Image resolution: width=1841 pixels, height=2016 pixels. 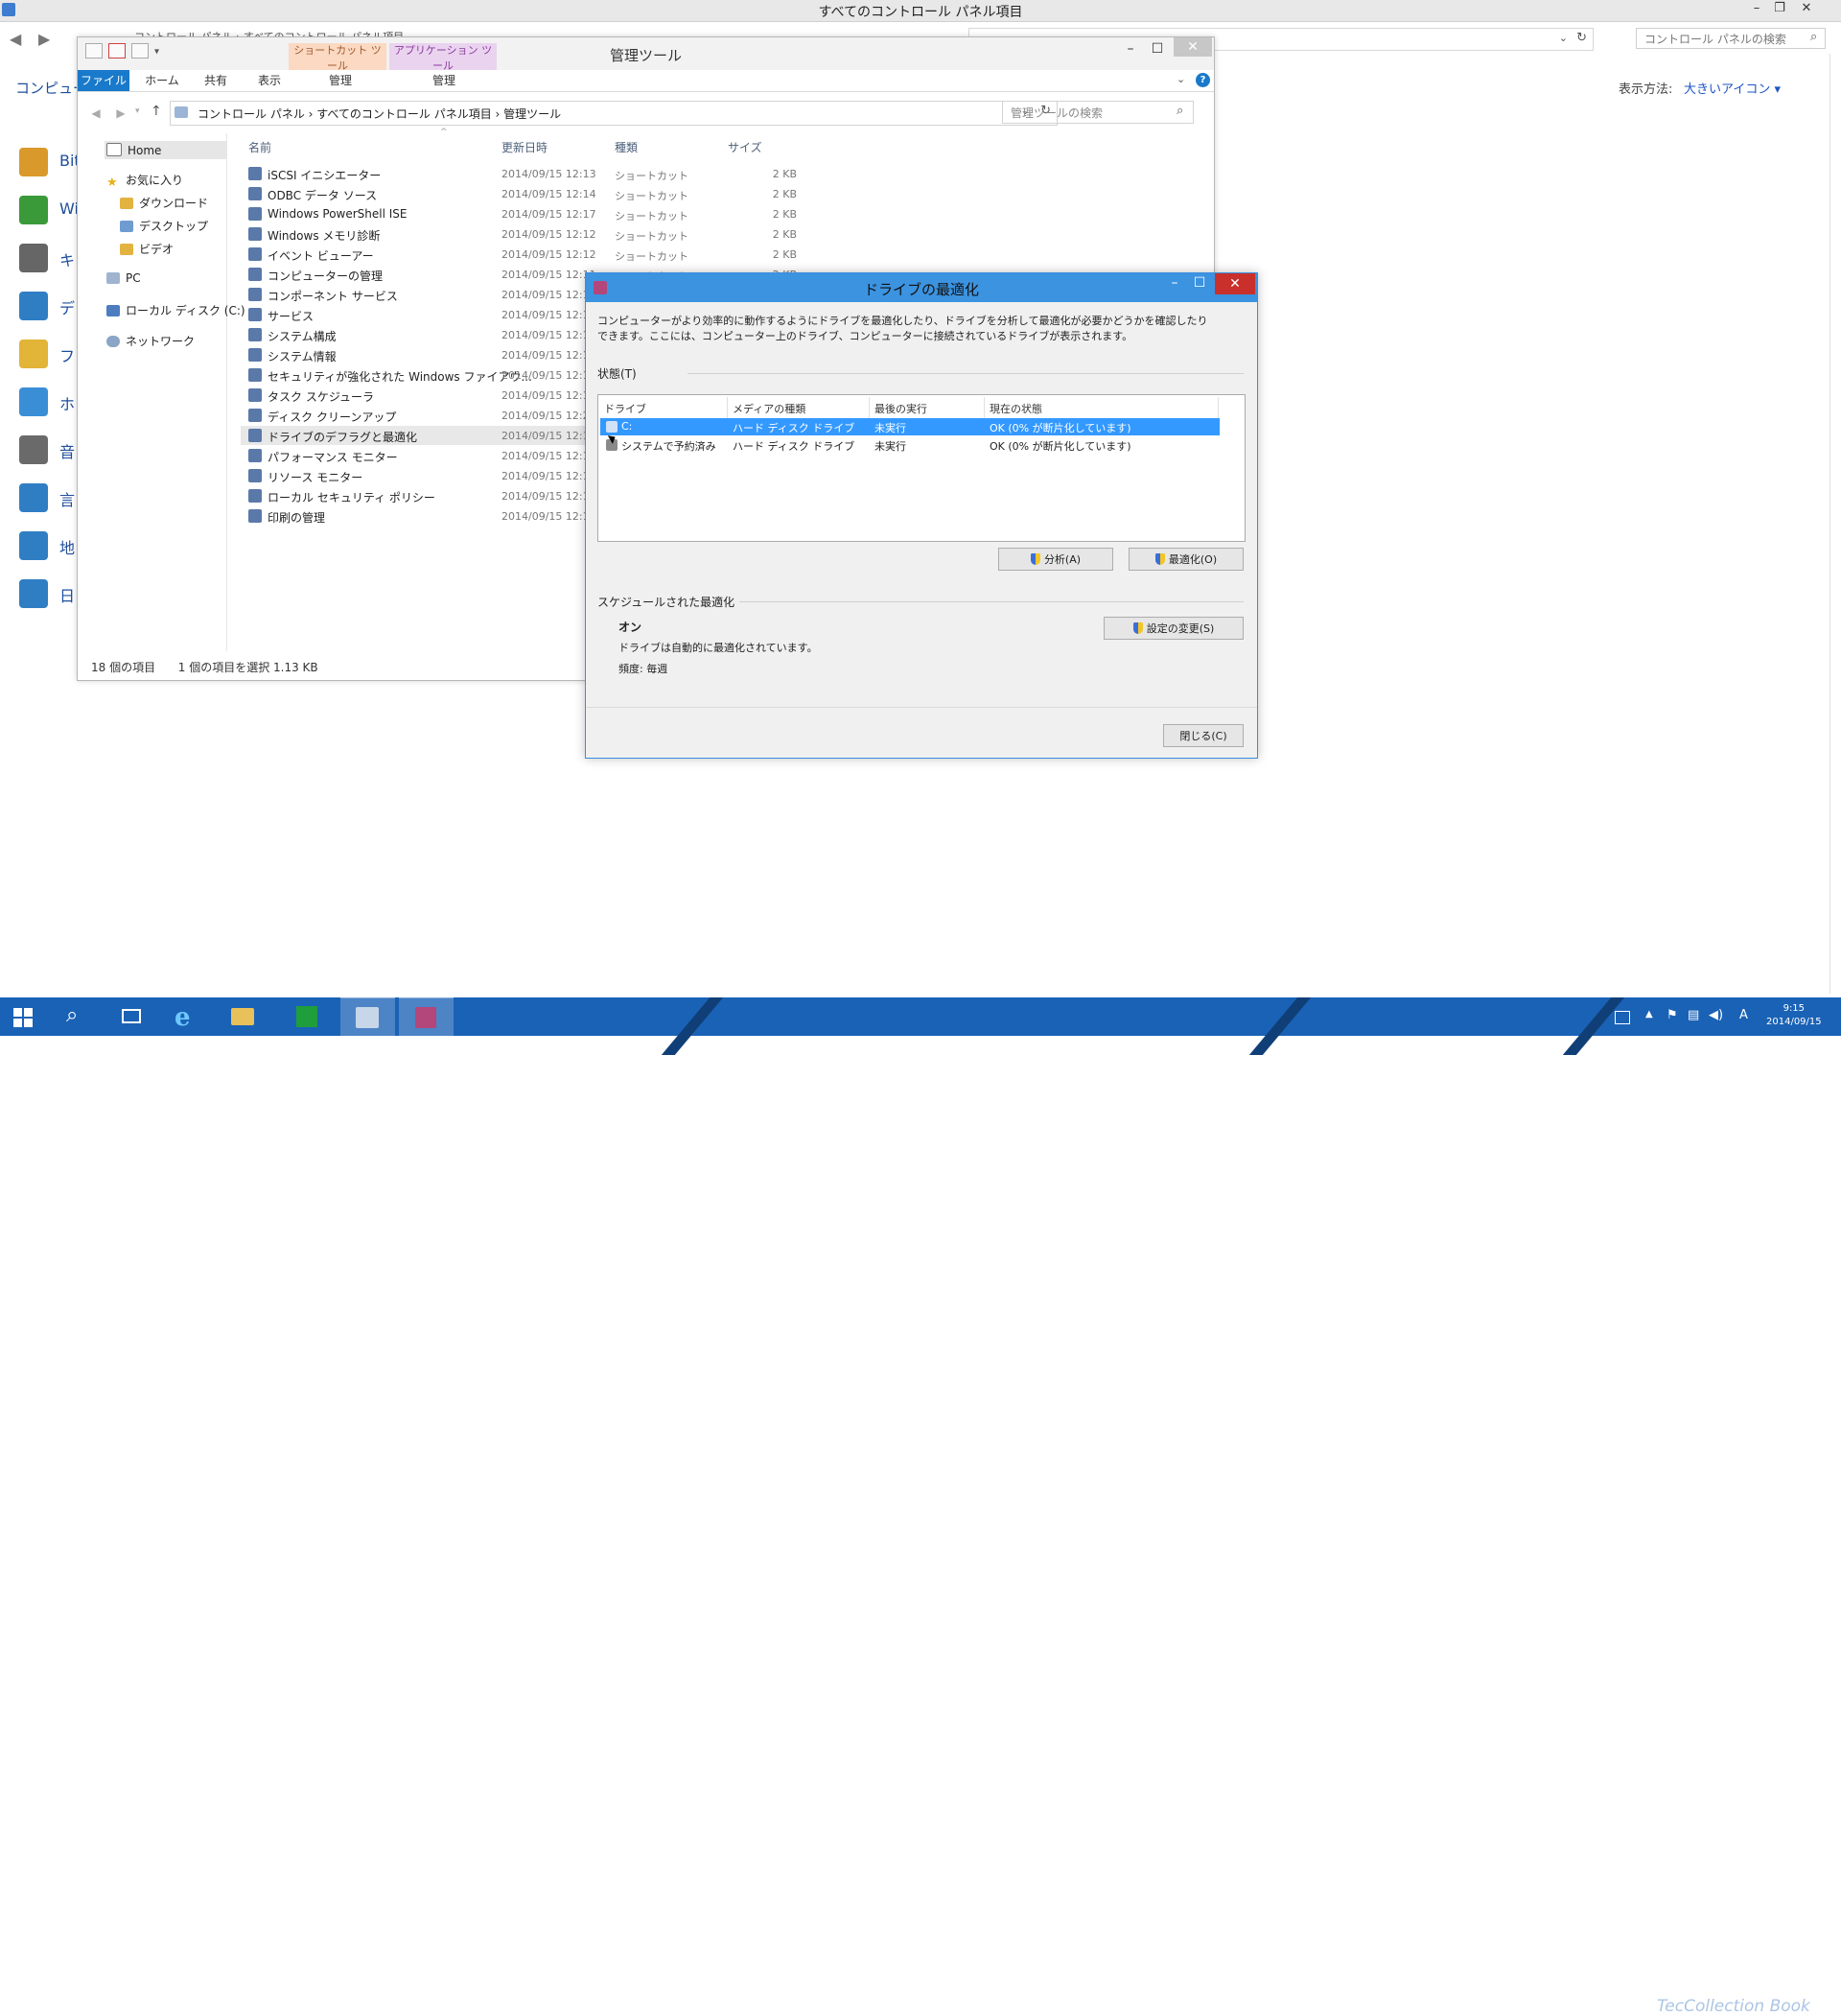 I want to click on start-button, so click(x=24, y=1017).